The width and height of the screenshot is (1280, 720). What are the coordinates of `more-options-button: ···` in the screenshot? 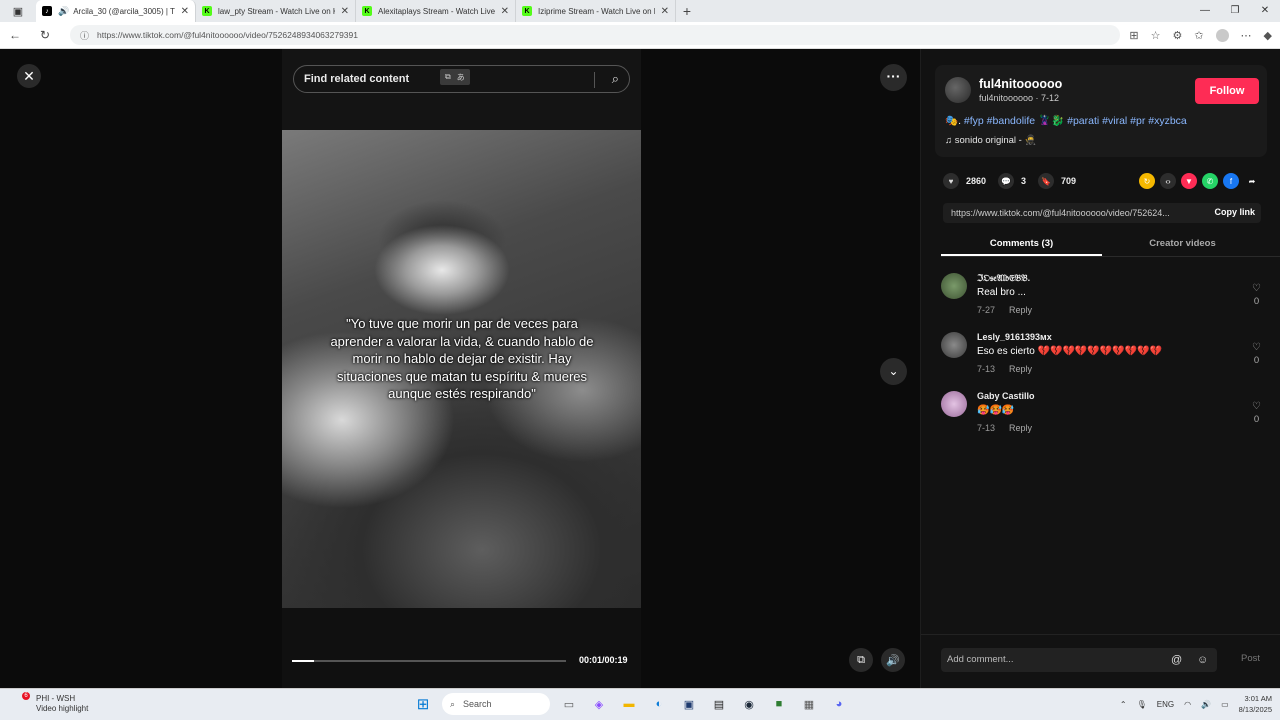 It's located at (893, 77).